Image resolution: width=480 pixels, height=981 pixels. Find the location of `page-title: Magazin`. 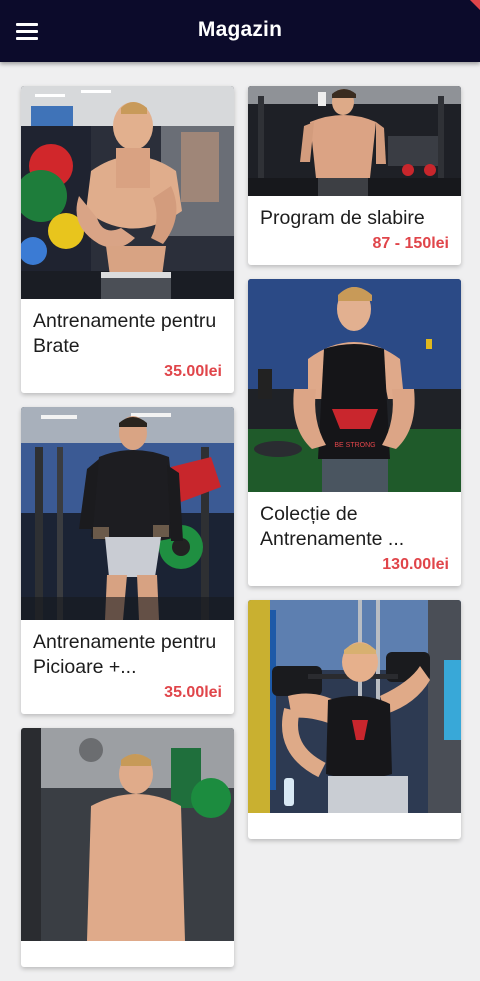

page-title: Magazin is located at coordinates (240, 29).